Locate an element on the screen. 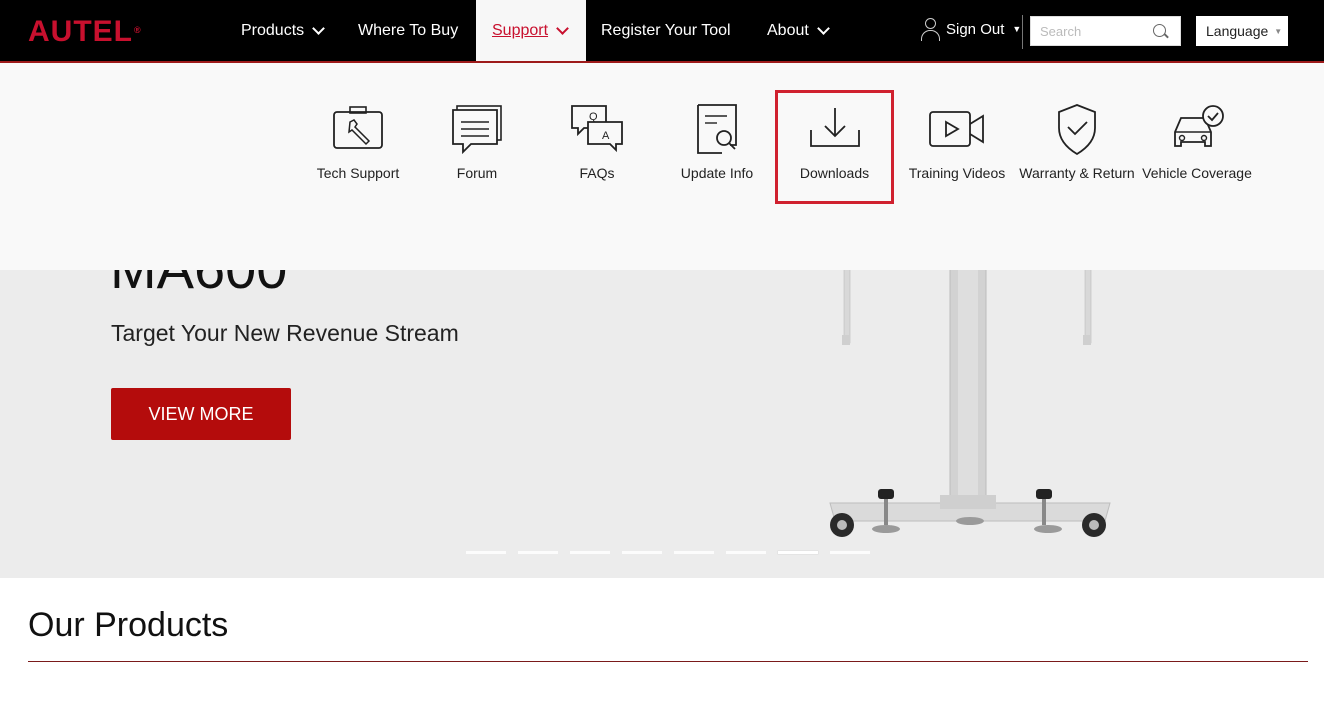 The image size is (1324, 705). support-training-videos: Training Videos is located at coordinates (957, 135).